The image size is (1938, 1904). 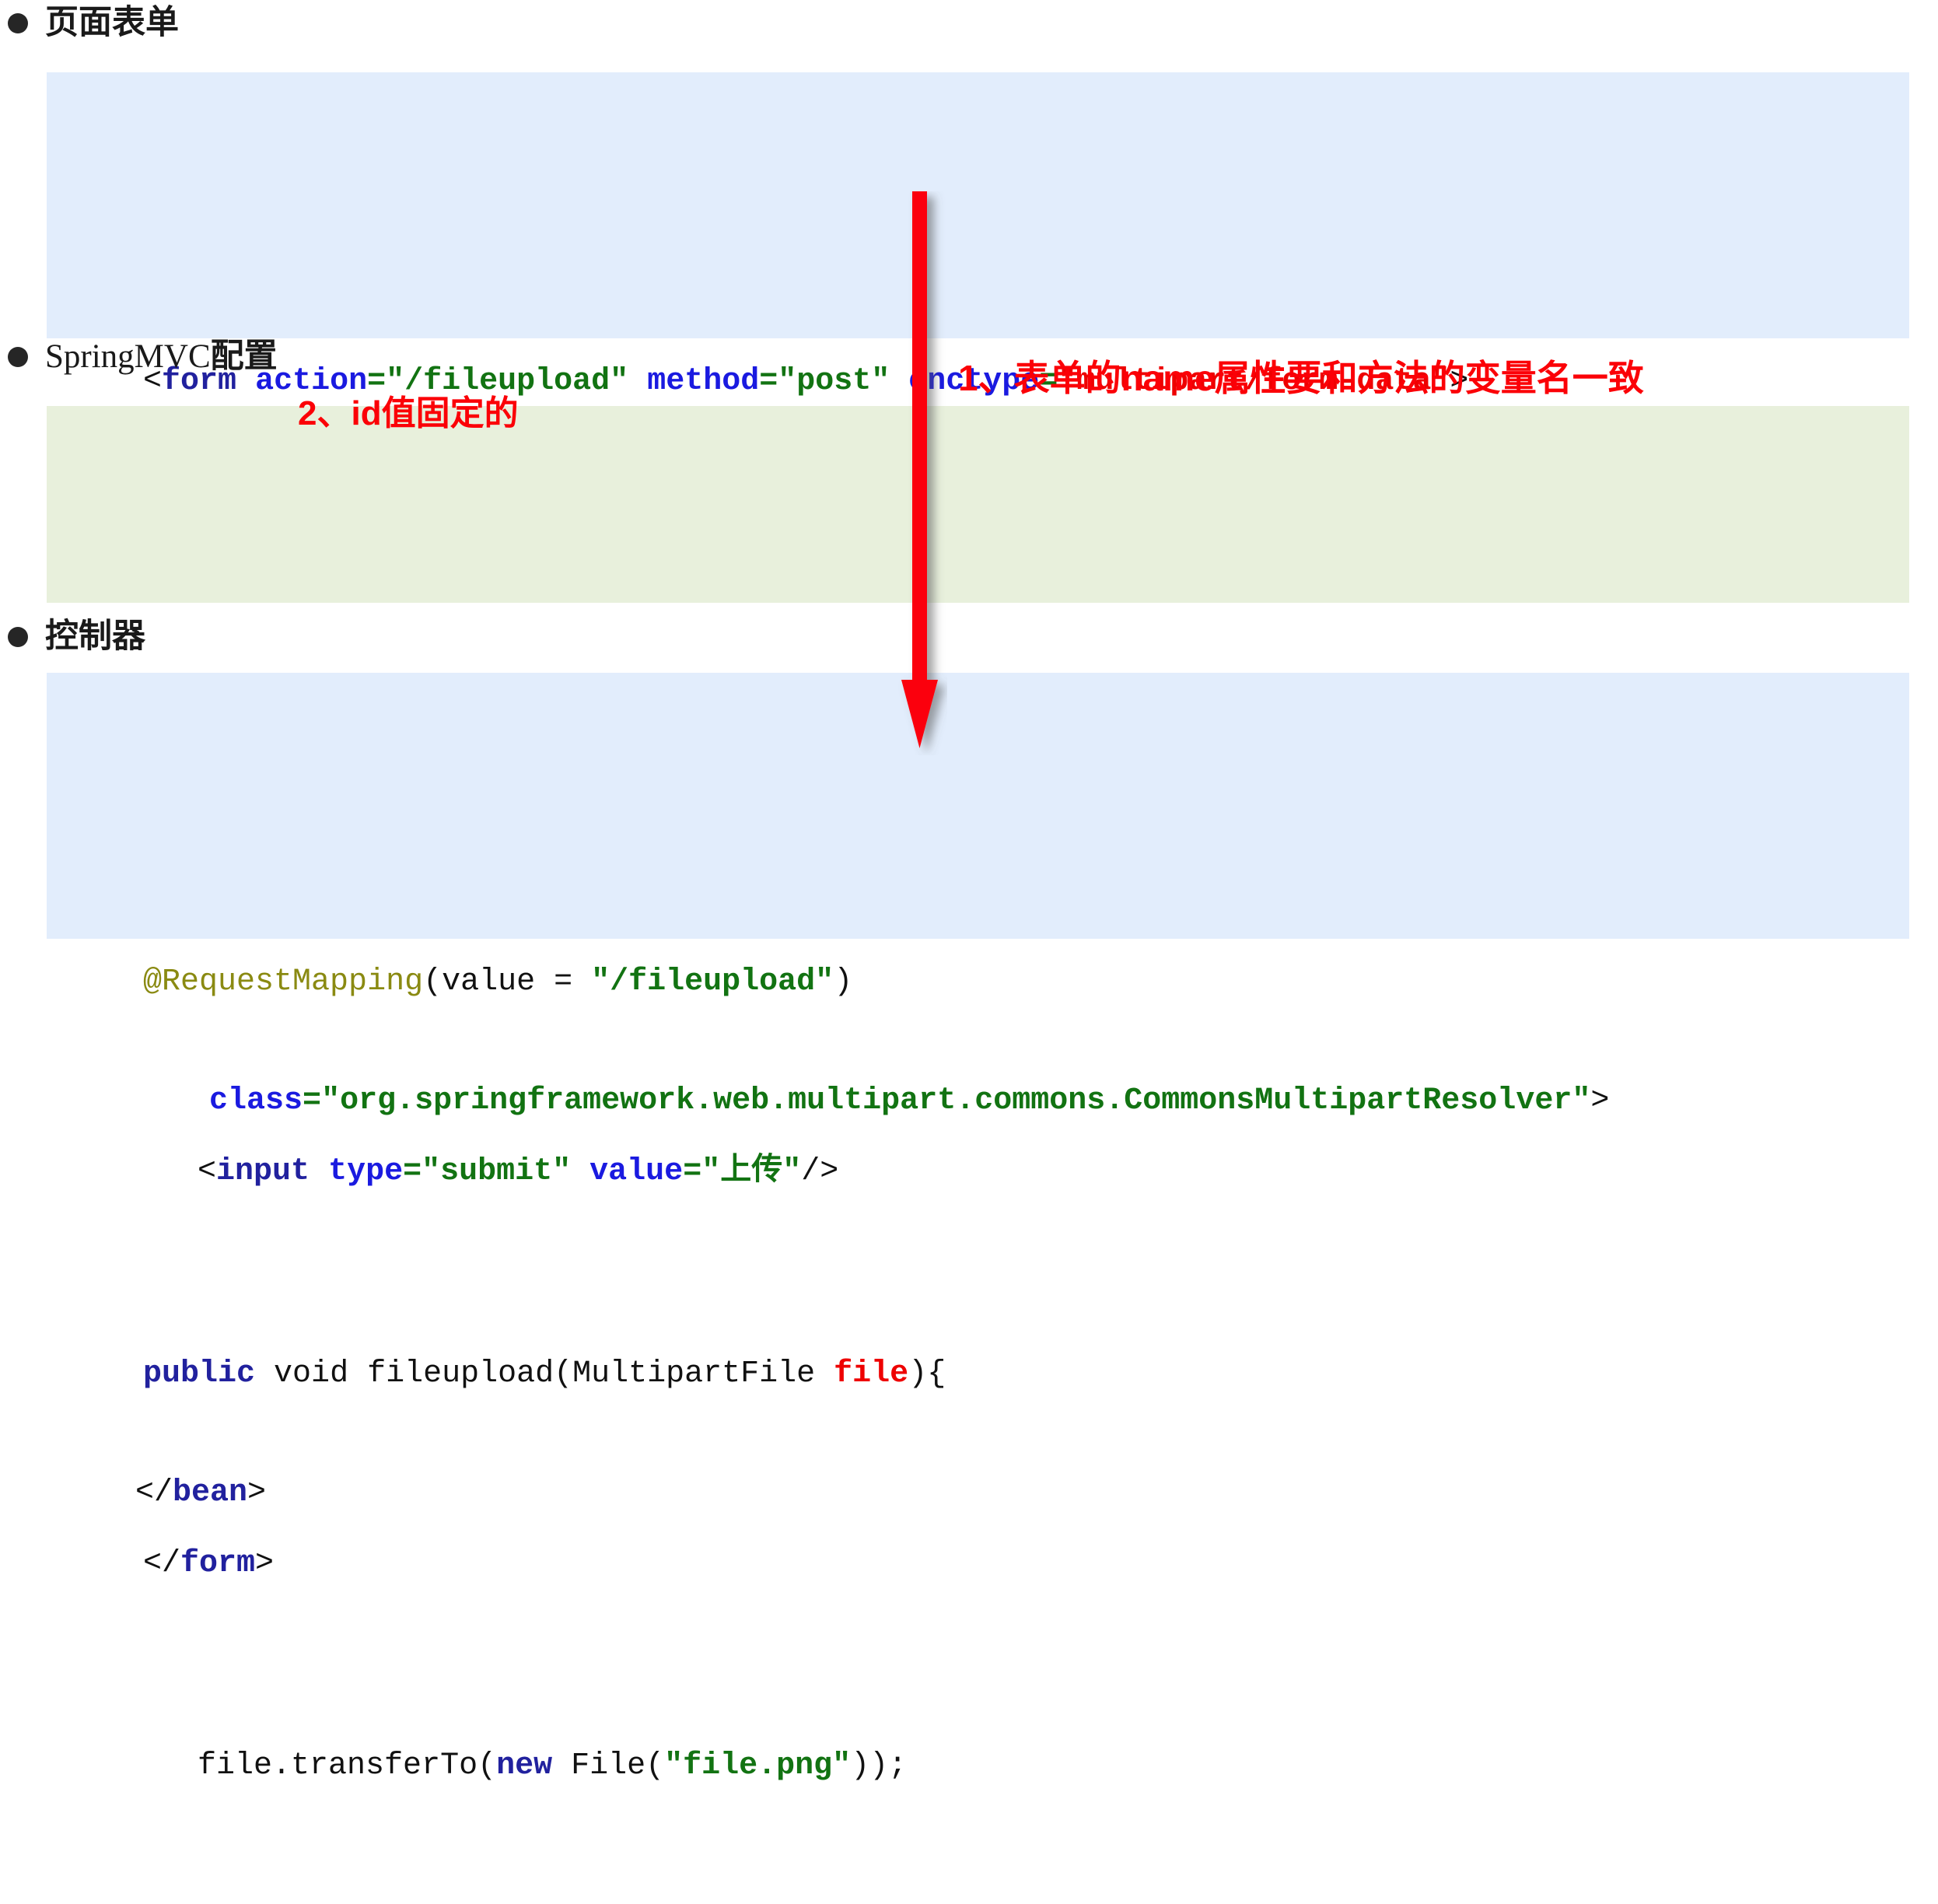 I want to click on code-token: file, so click(x=871, y=1374).